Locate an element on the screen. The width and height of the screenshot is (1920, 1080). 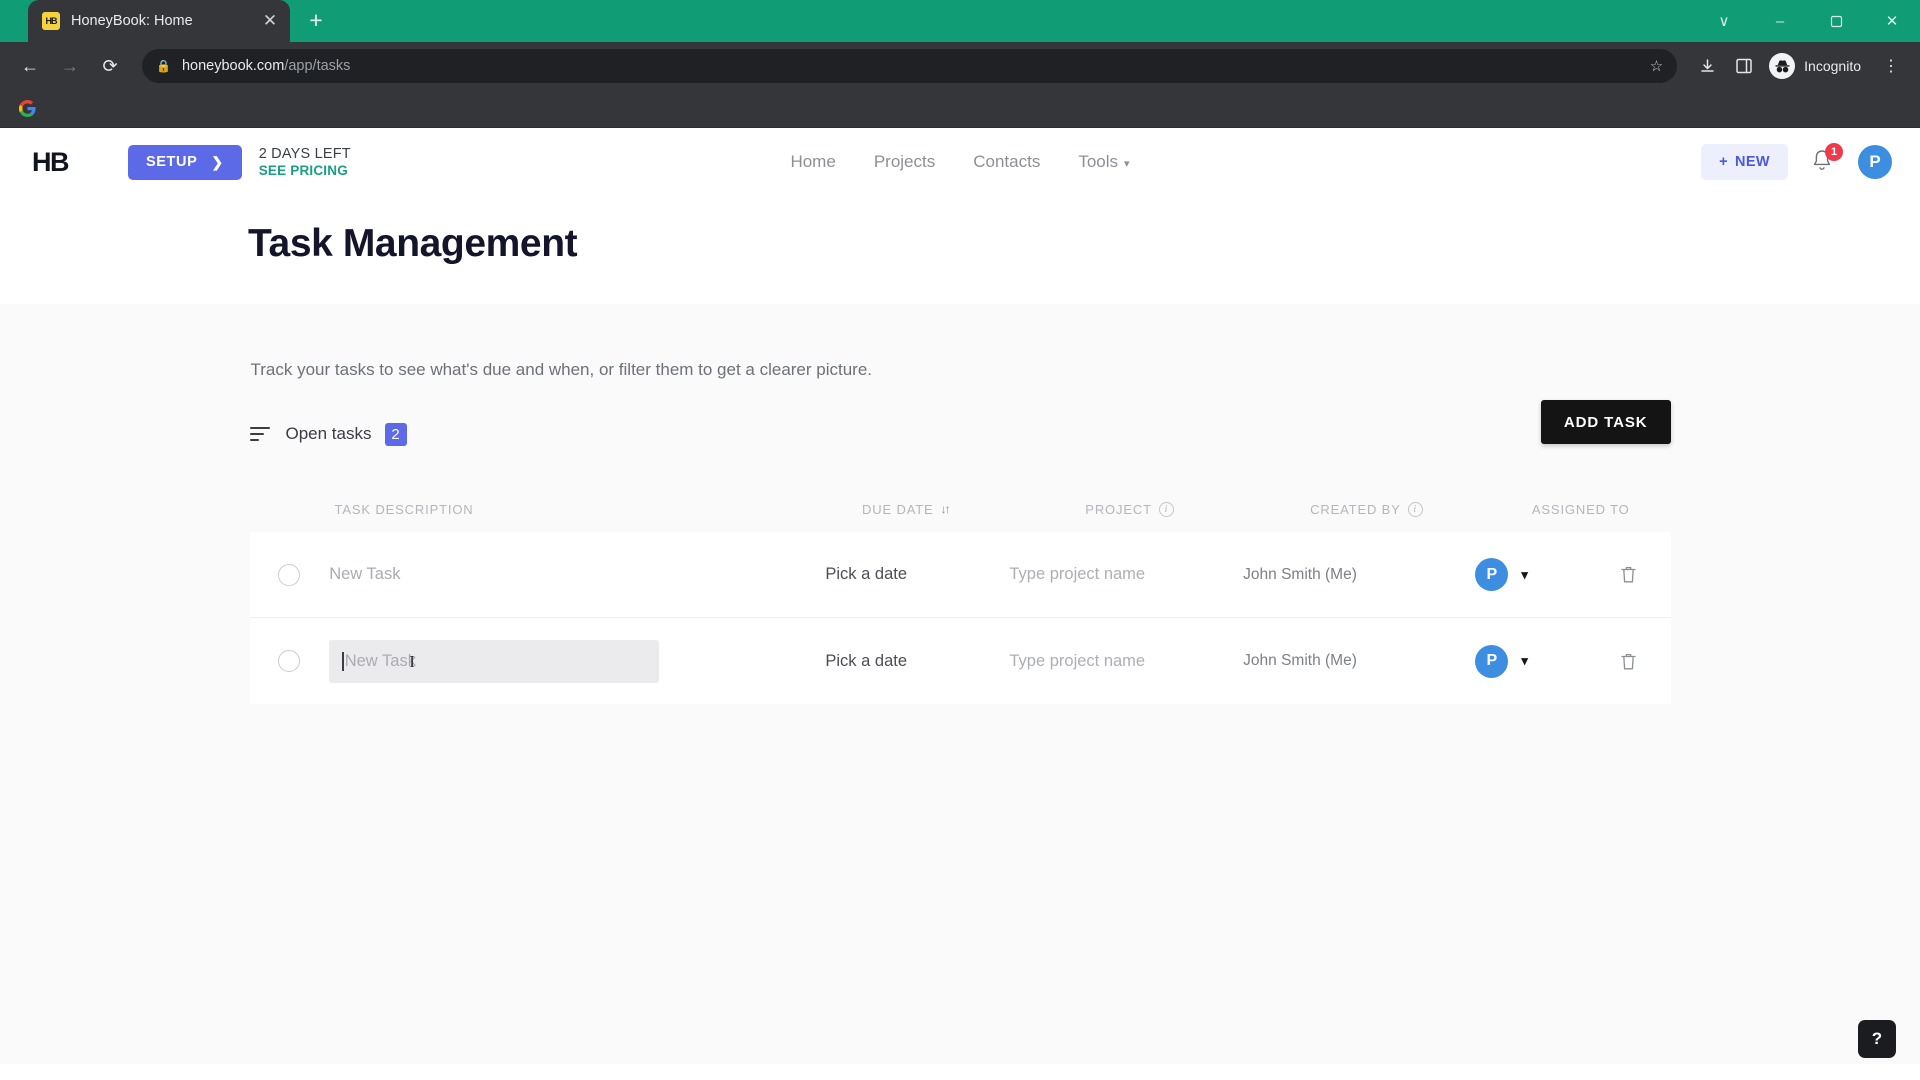
close-window-button: ✕ is located at coordinates (1892, 21).